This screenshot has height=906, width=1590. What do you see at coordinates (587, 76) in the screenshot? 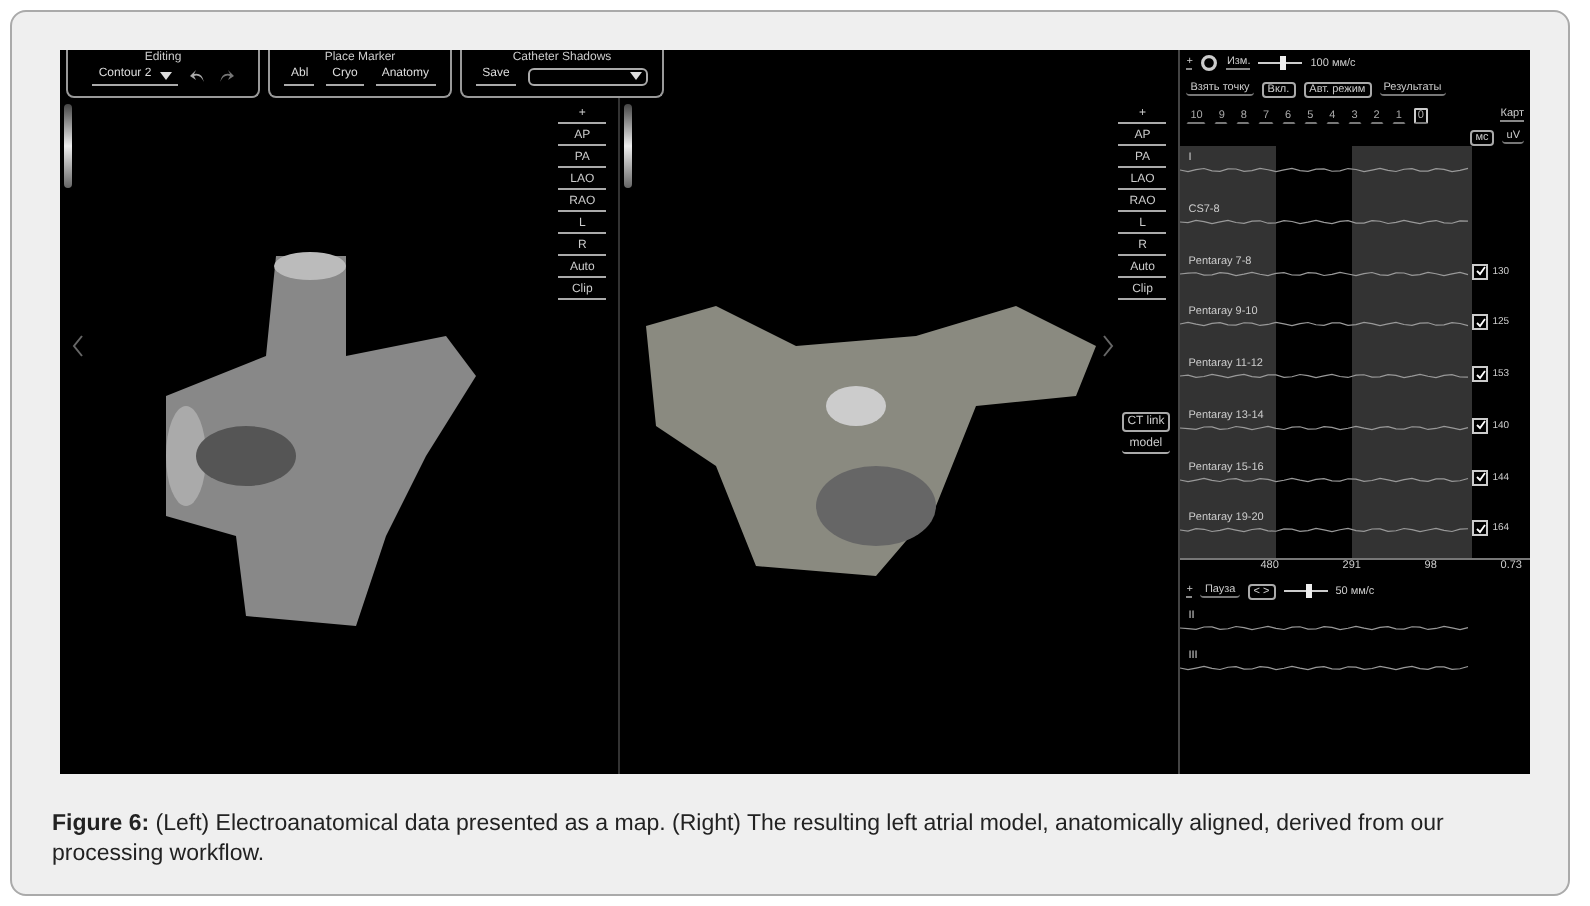
I see `shadow-dropdown` at bounding box center [587, 76].